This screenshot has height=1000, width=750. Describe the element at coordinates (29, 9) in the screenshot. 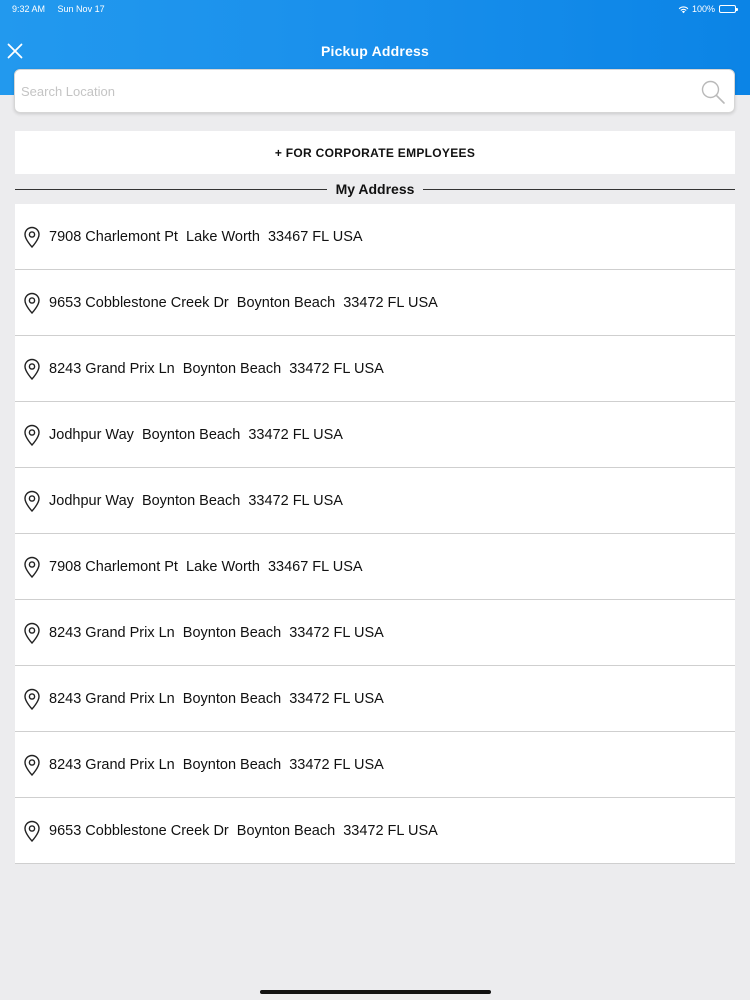

I see `status-time: 9:32 AM` at that location.